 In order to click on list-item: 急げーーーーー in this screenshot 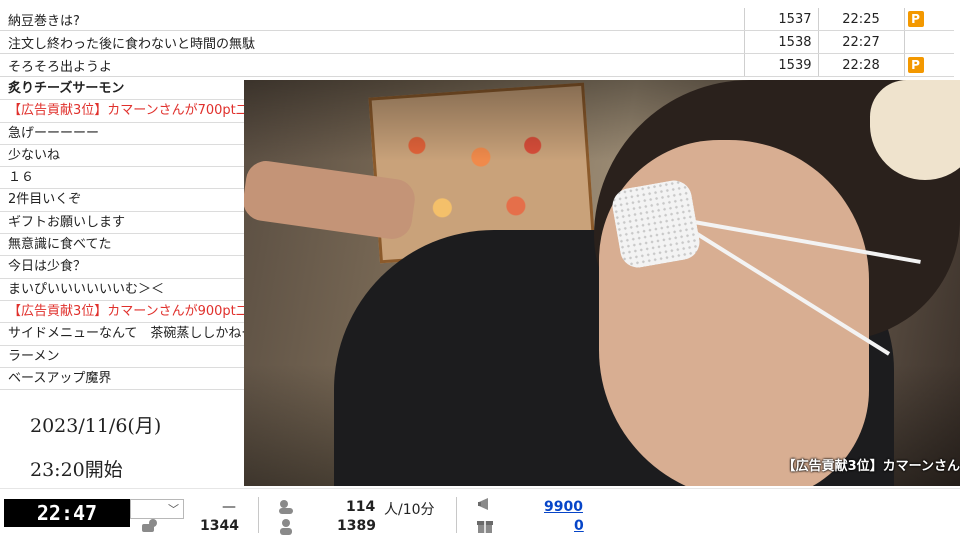, I will do `click(122, 133)`.